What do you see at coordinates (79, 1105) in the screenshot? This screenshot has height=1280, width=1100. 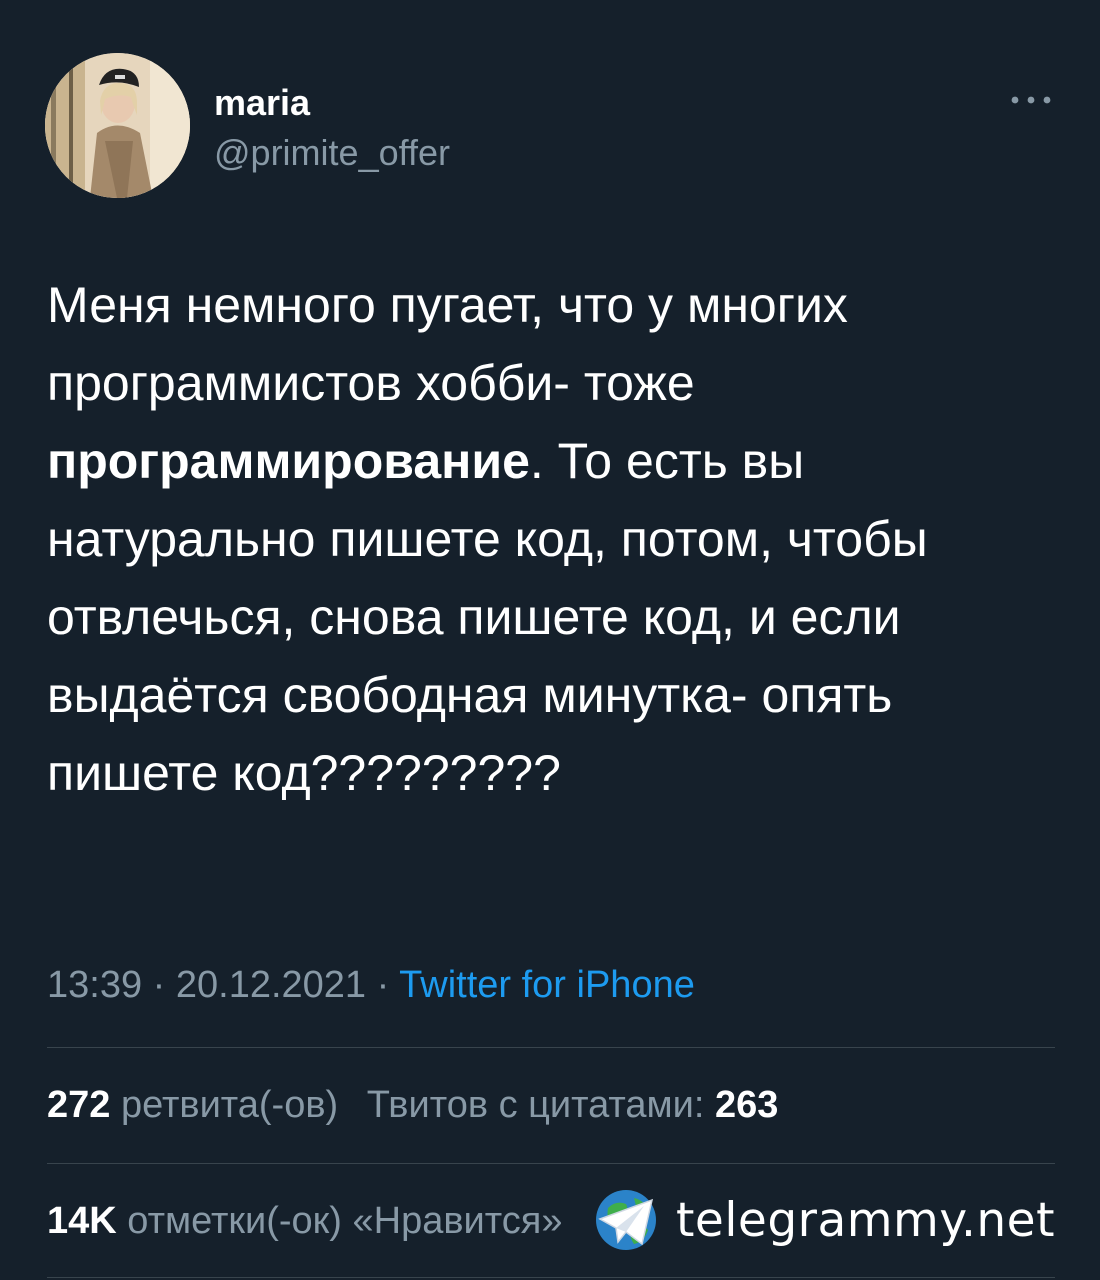 I see `retweets-count: 272` at bounding box center [79, 1105].